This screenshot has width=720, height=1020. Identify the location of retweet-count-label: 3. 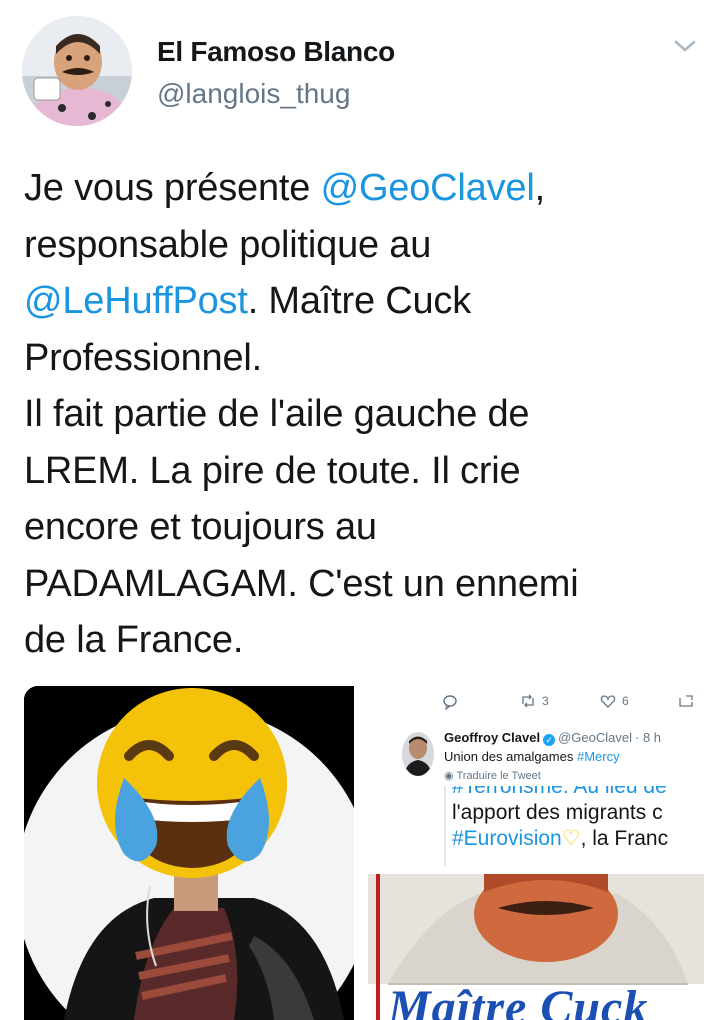
(545, 701).